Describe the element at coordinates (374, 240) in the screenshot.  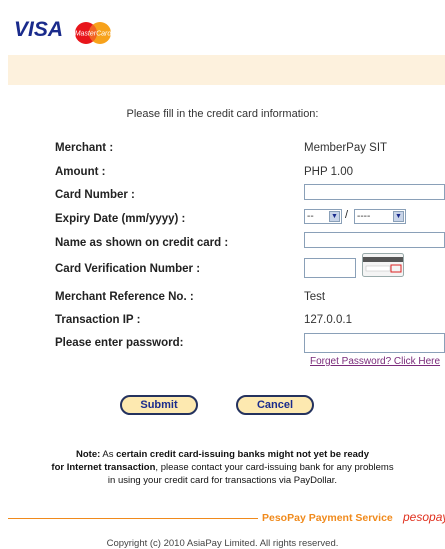
I see `name-input` at that location.